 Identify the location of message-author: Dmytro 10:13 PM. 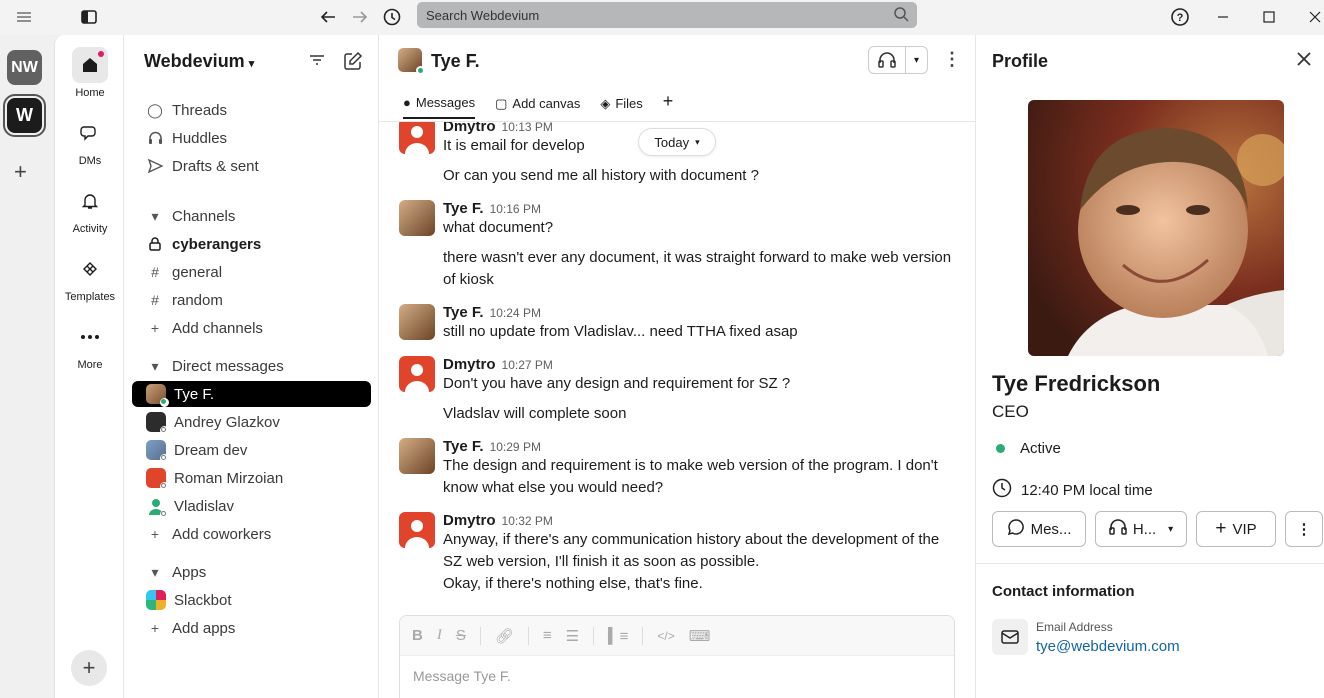
(498, 128).